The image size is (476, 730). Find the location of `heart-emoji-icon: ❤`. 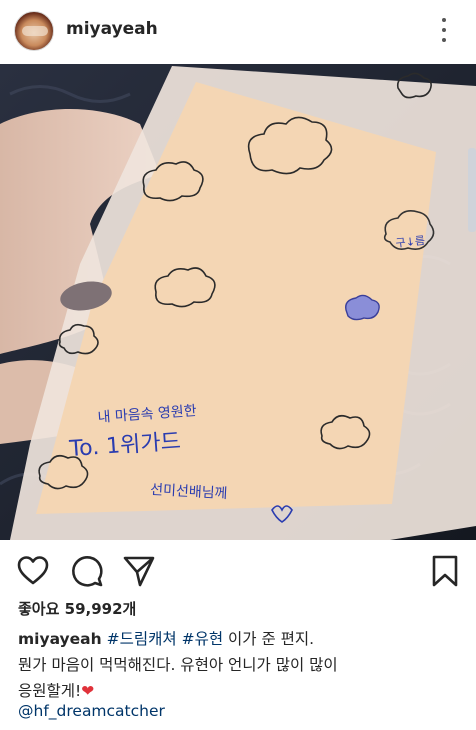

heart-emoji-icon: ❤ is located at coordinates (88, 691).